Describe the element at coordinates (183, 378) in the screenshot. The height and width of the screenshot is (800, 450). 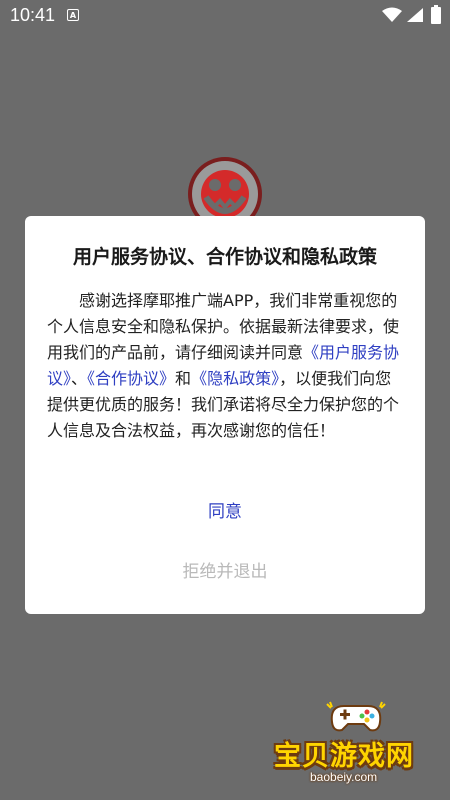
I see `conjunction-text: 和` at that location.